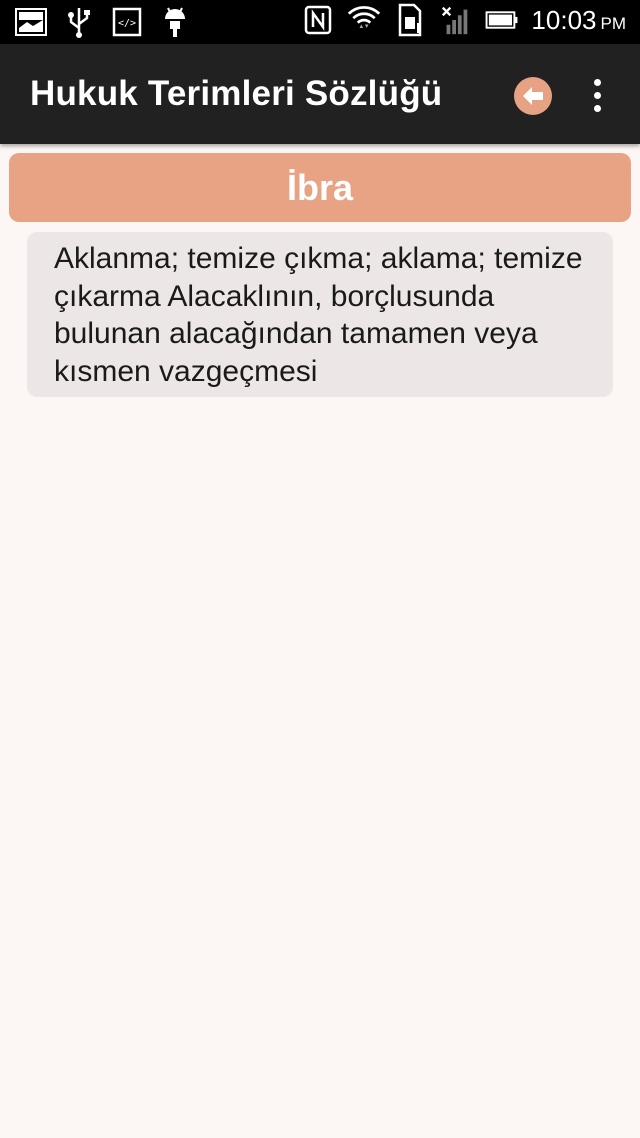 The width and height of the screenshot is (640, 1138). I want to click on overflow-menu-button, so click(597, 95).